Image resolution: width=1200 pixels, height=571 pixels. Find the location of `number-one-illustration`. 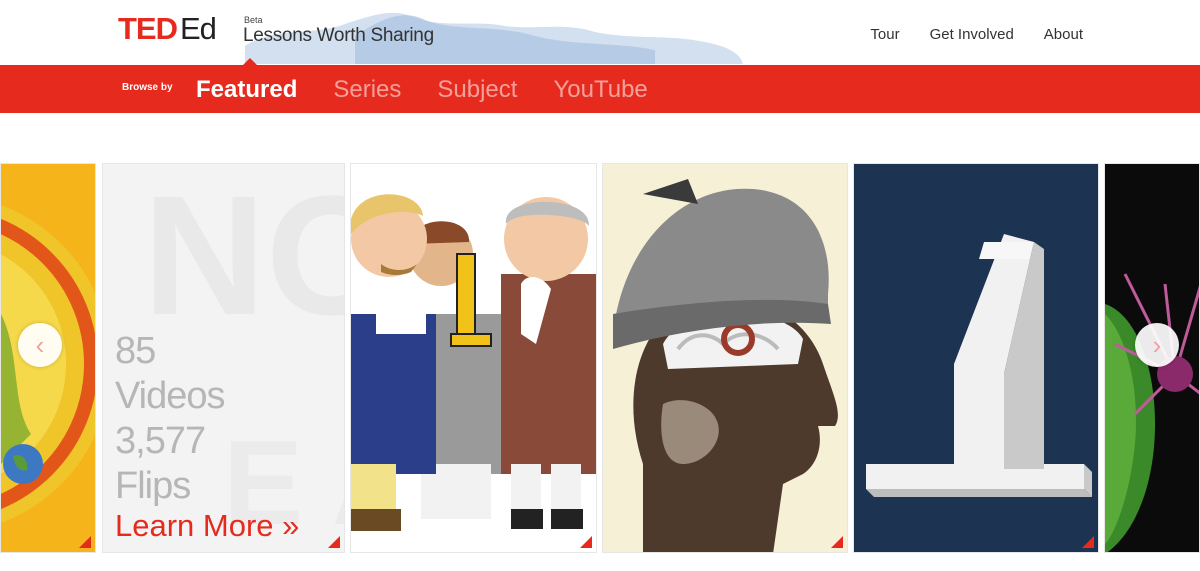

number-one-illustration is located at coordinates (976, 358).